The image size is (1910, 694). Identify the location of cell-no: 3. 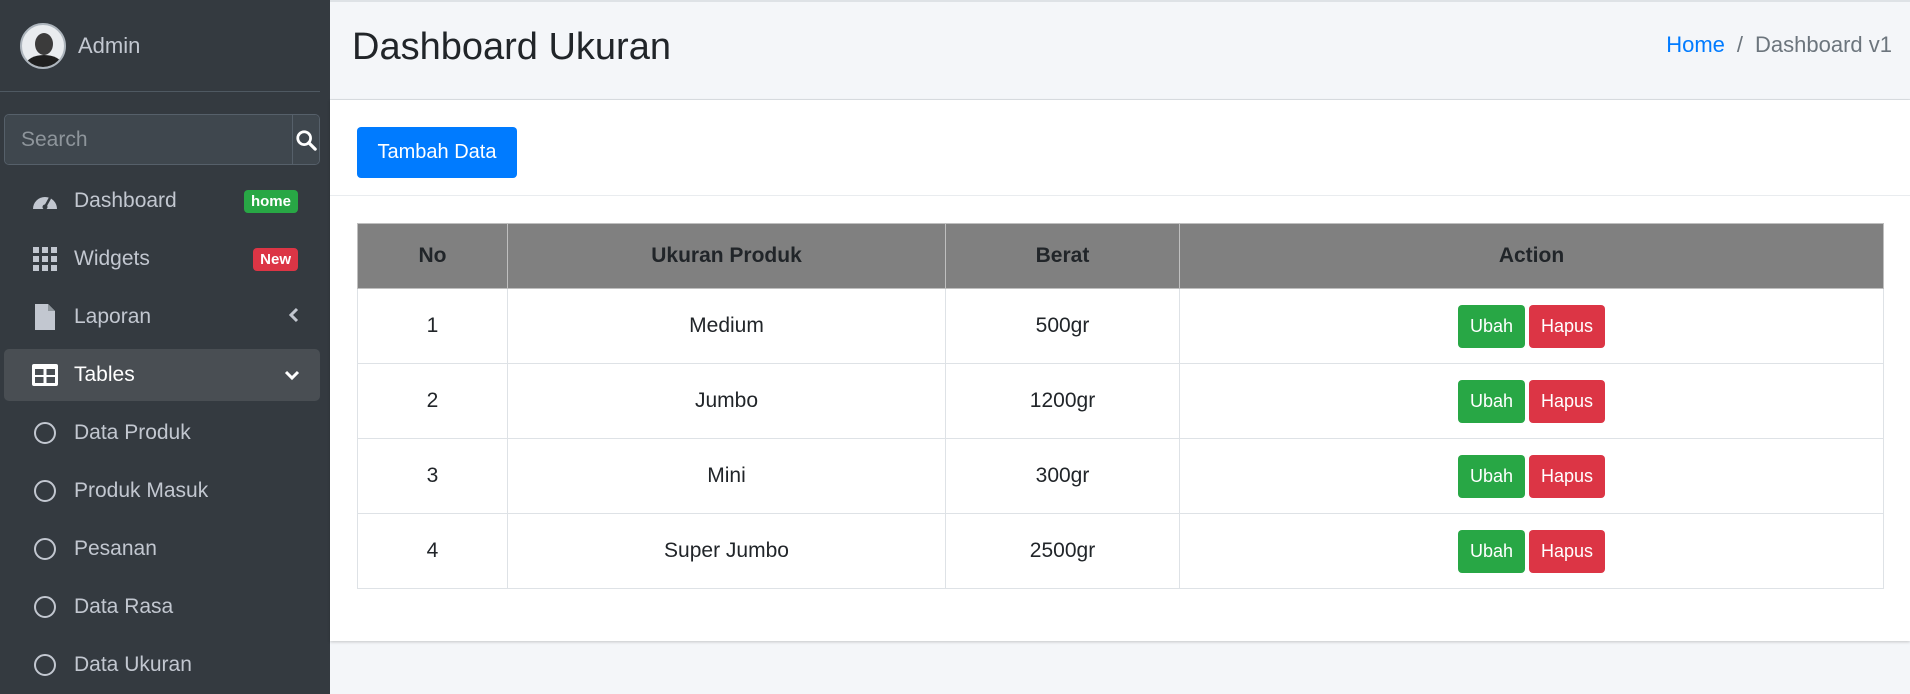
(432, 476).